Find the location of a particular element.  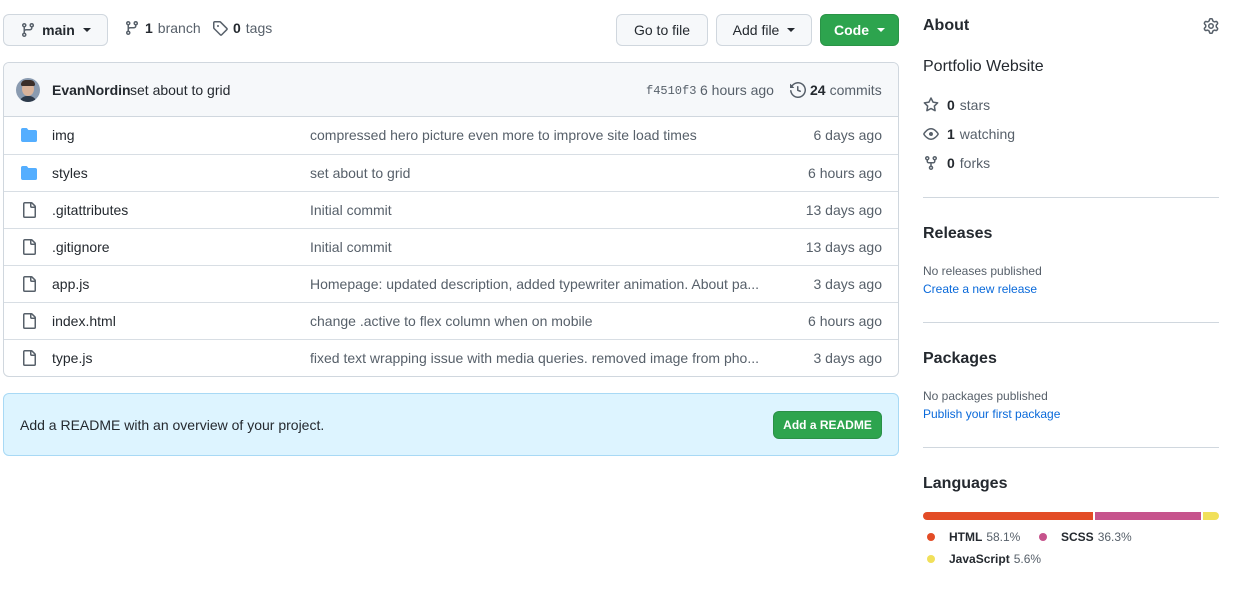

releases-empty-text: No releases published is located at coordinates (982, 271).